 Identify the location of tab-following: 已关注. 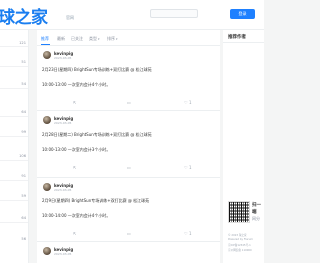
(77, 39).